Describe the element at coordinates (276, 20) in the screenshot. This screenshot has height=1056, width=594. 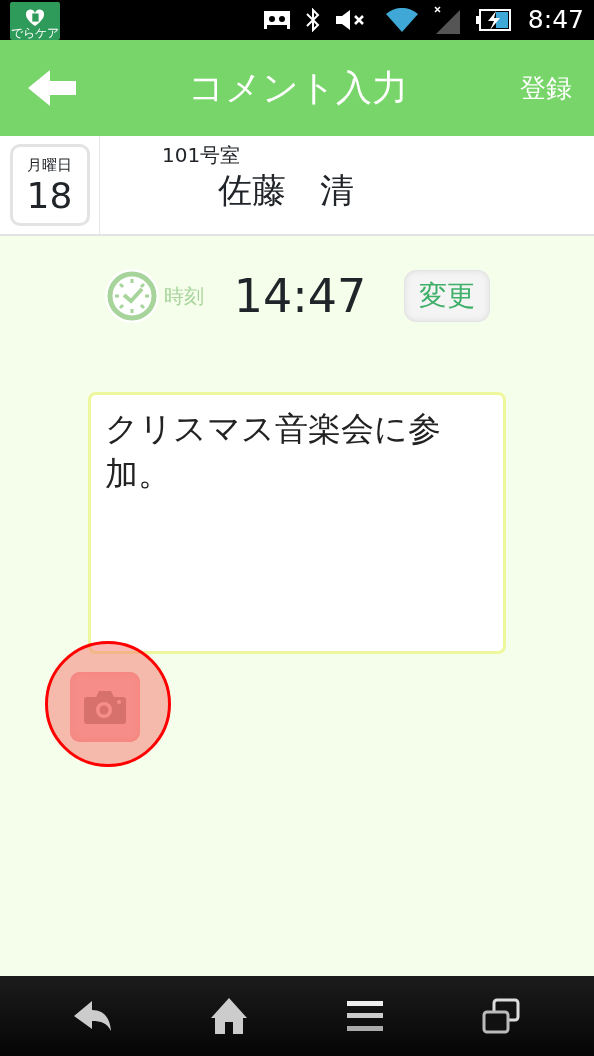
I see `voicemail-icon` at that location.